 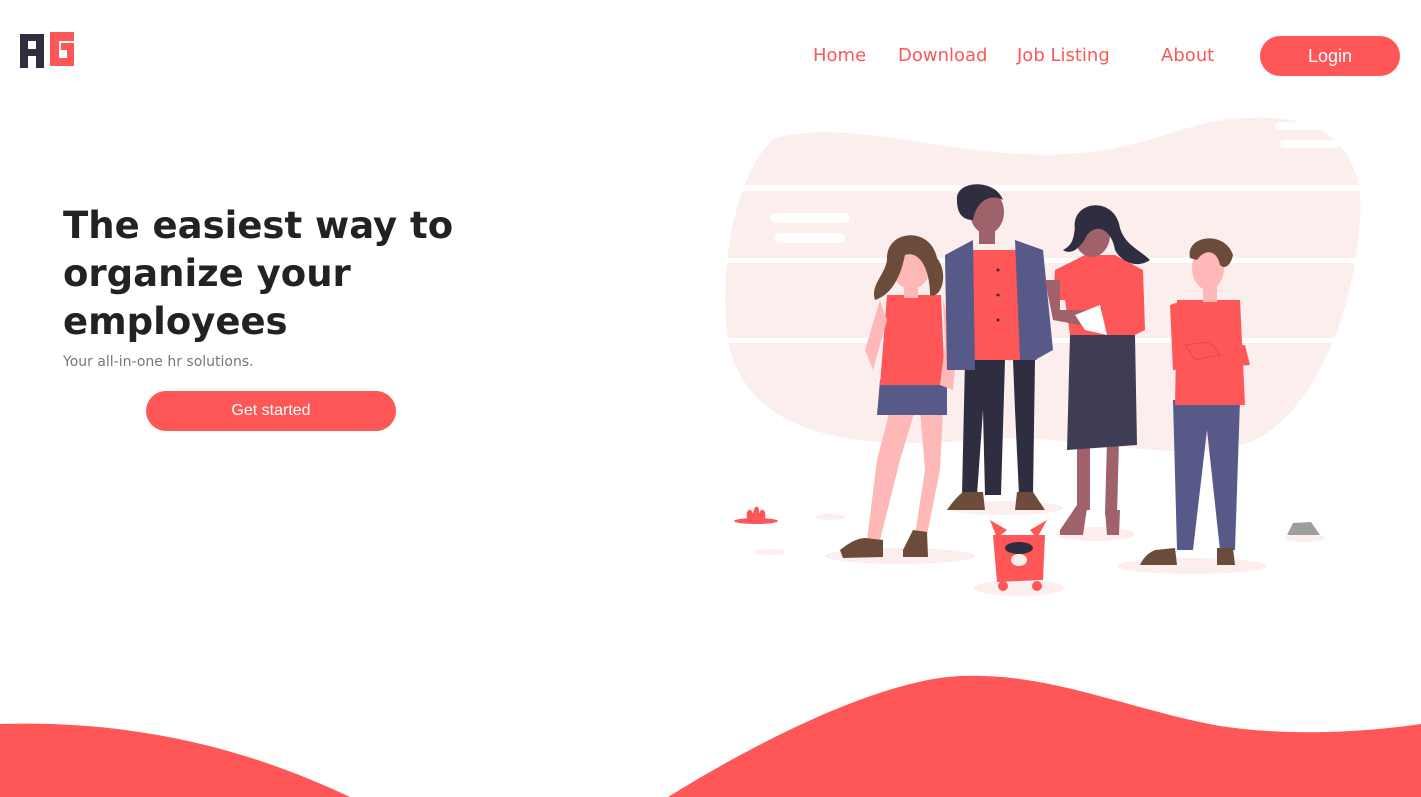 I want to click on left-wave, so click(x=175, y=760).